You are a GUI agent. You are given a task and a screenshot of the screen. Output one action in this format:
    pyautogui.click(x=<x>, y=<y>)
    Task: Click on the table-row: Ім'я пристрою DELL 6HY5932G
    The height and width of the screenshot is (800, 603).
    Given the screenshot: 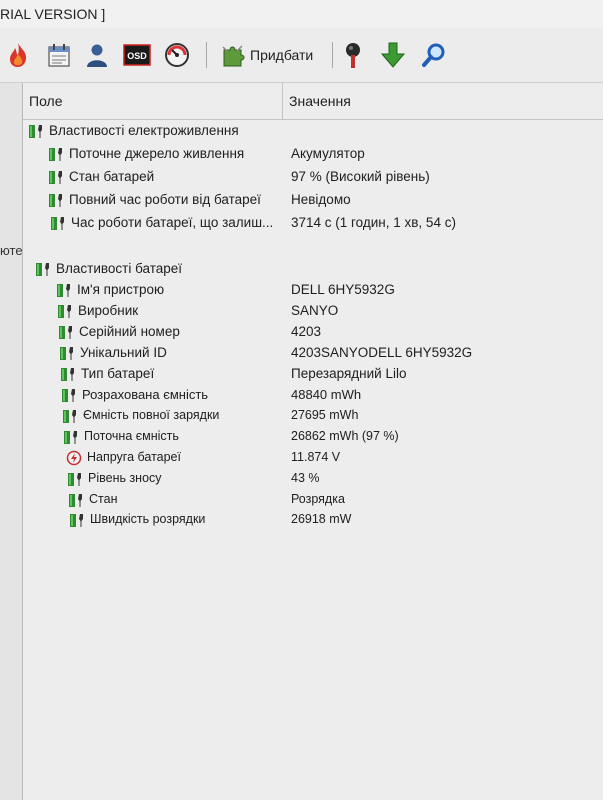 What is the action you would take?
    pyautogui.click(x=313, y=290)
    